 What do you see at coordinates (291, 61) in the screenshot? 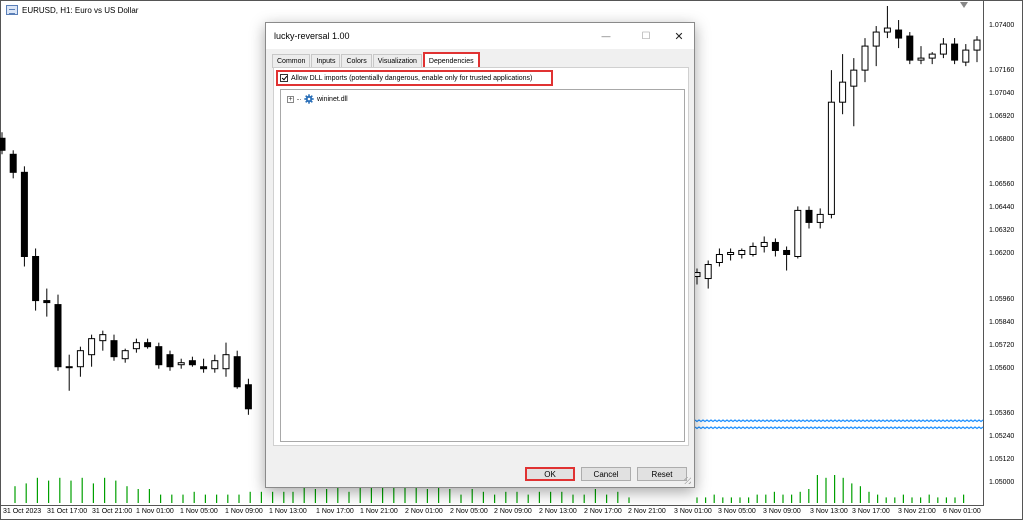
I see `tab-common: Common` at bounding box center [291, 61].